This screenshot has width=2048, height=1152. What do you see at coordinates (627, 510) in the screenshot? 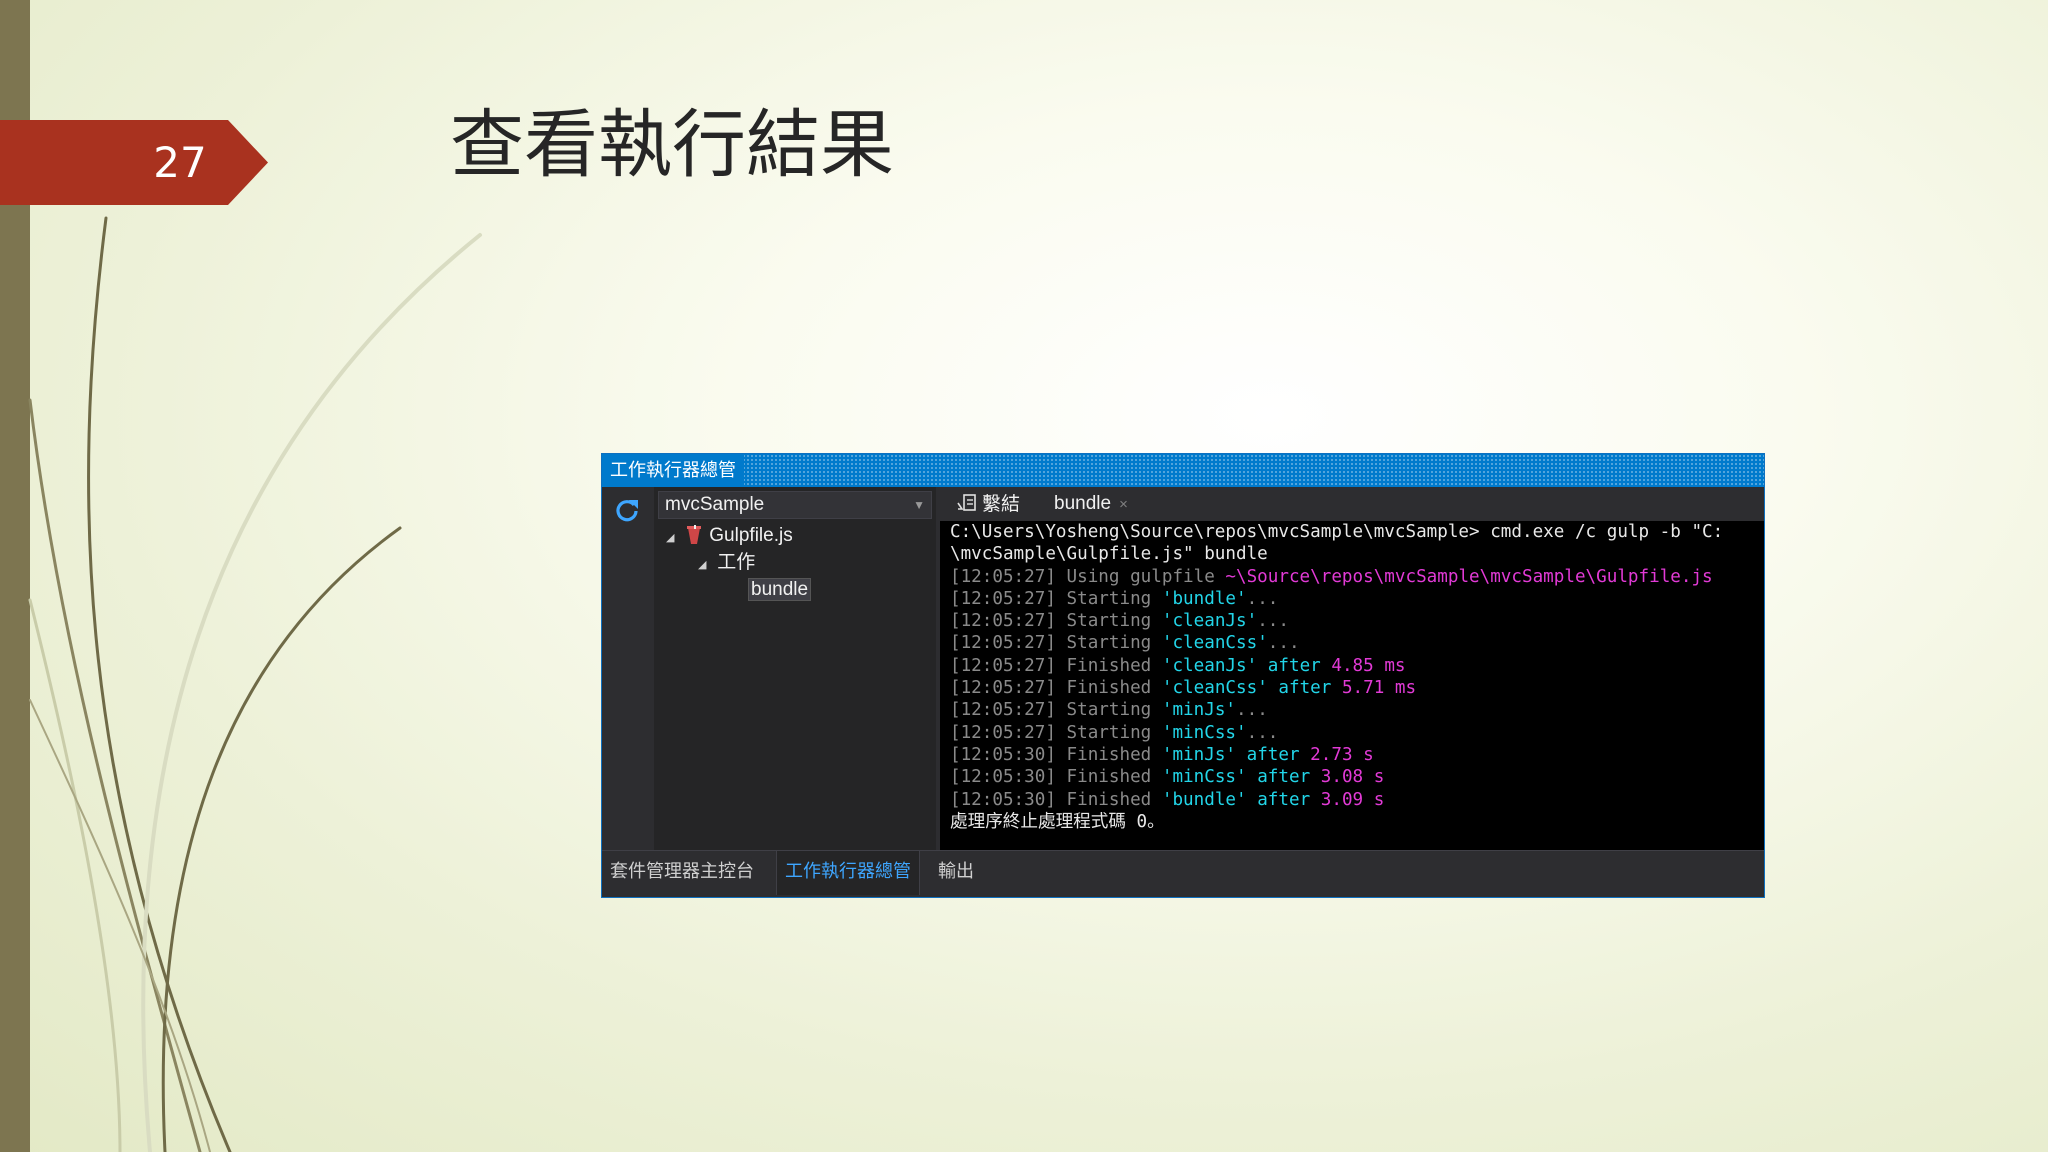
I see `refresh-icon` at bounding box center [627, 510].